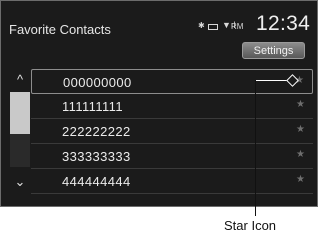 The width and height of the screenshot is (320, 241). I want to click on list-item: 222222222 ★, so click(172, 131).